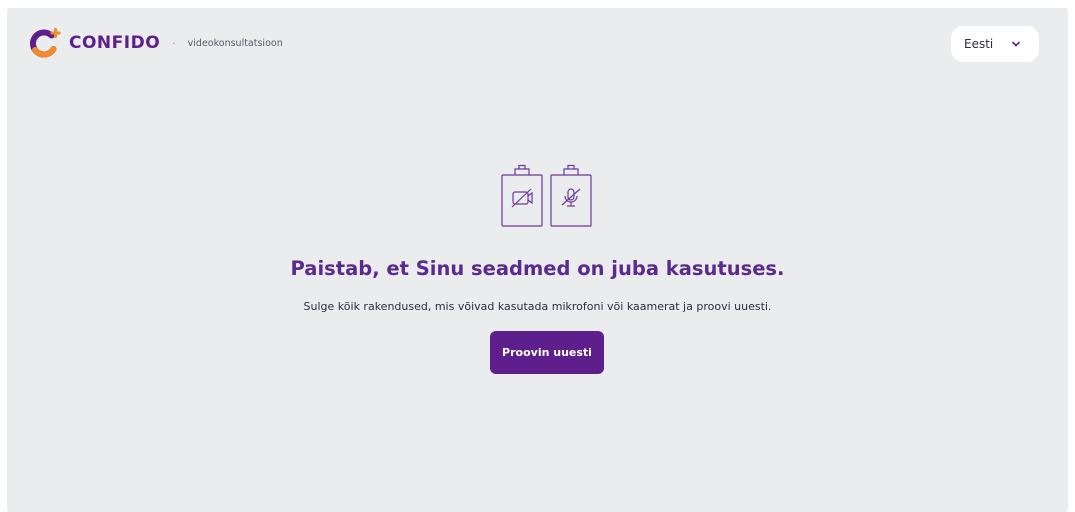 This screenshot has height=512, width=1075. I want to click on devices-in-use-illustration, so click(546, 195).